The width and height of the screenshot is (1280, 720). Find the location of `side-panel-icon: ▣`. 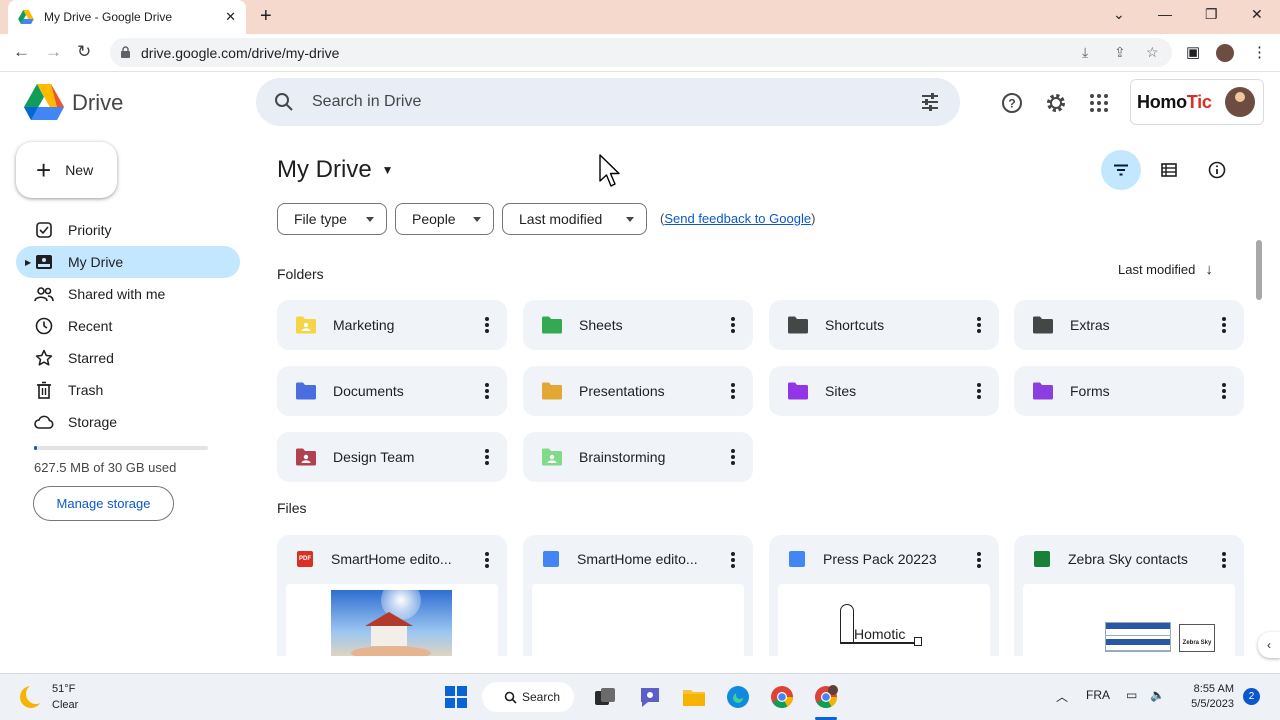

side-panel-icon: ▣ is located at coordinates (1193, 52).